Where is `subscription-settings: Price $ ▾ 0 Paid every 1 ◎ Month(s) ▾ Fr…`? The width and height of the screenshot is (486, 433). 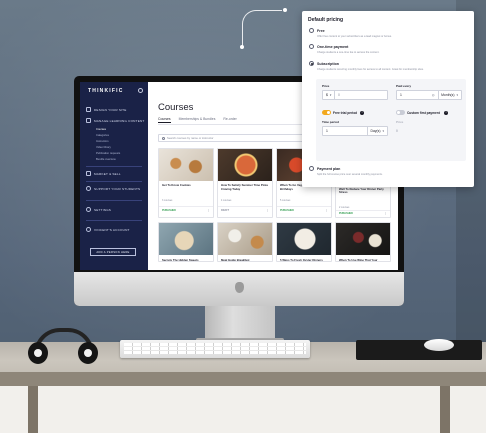 subscription-settings: Price $ ▾ 0 Paid every 1 ◎ Month(s) ▾ Fr… is located at coordinates (391, 120).